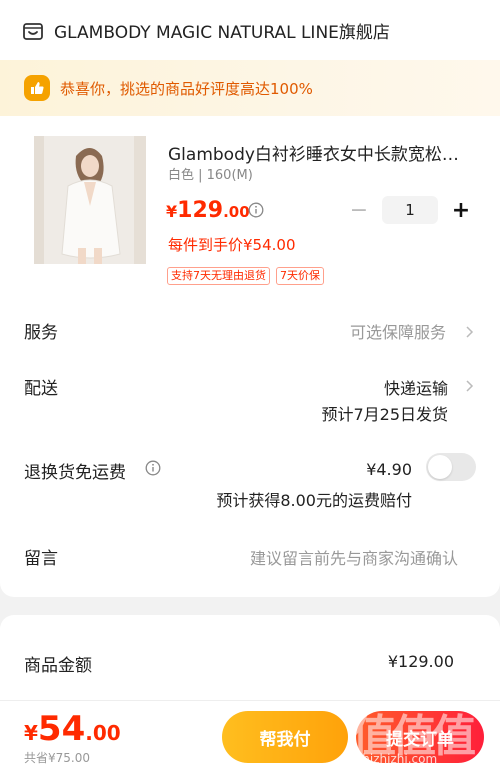 The height and width of the screenshot is (773, 500). I want to click on price-currency: ¥, so click(172, 211).